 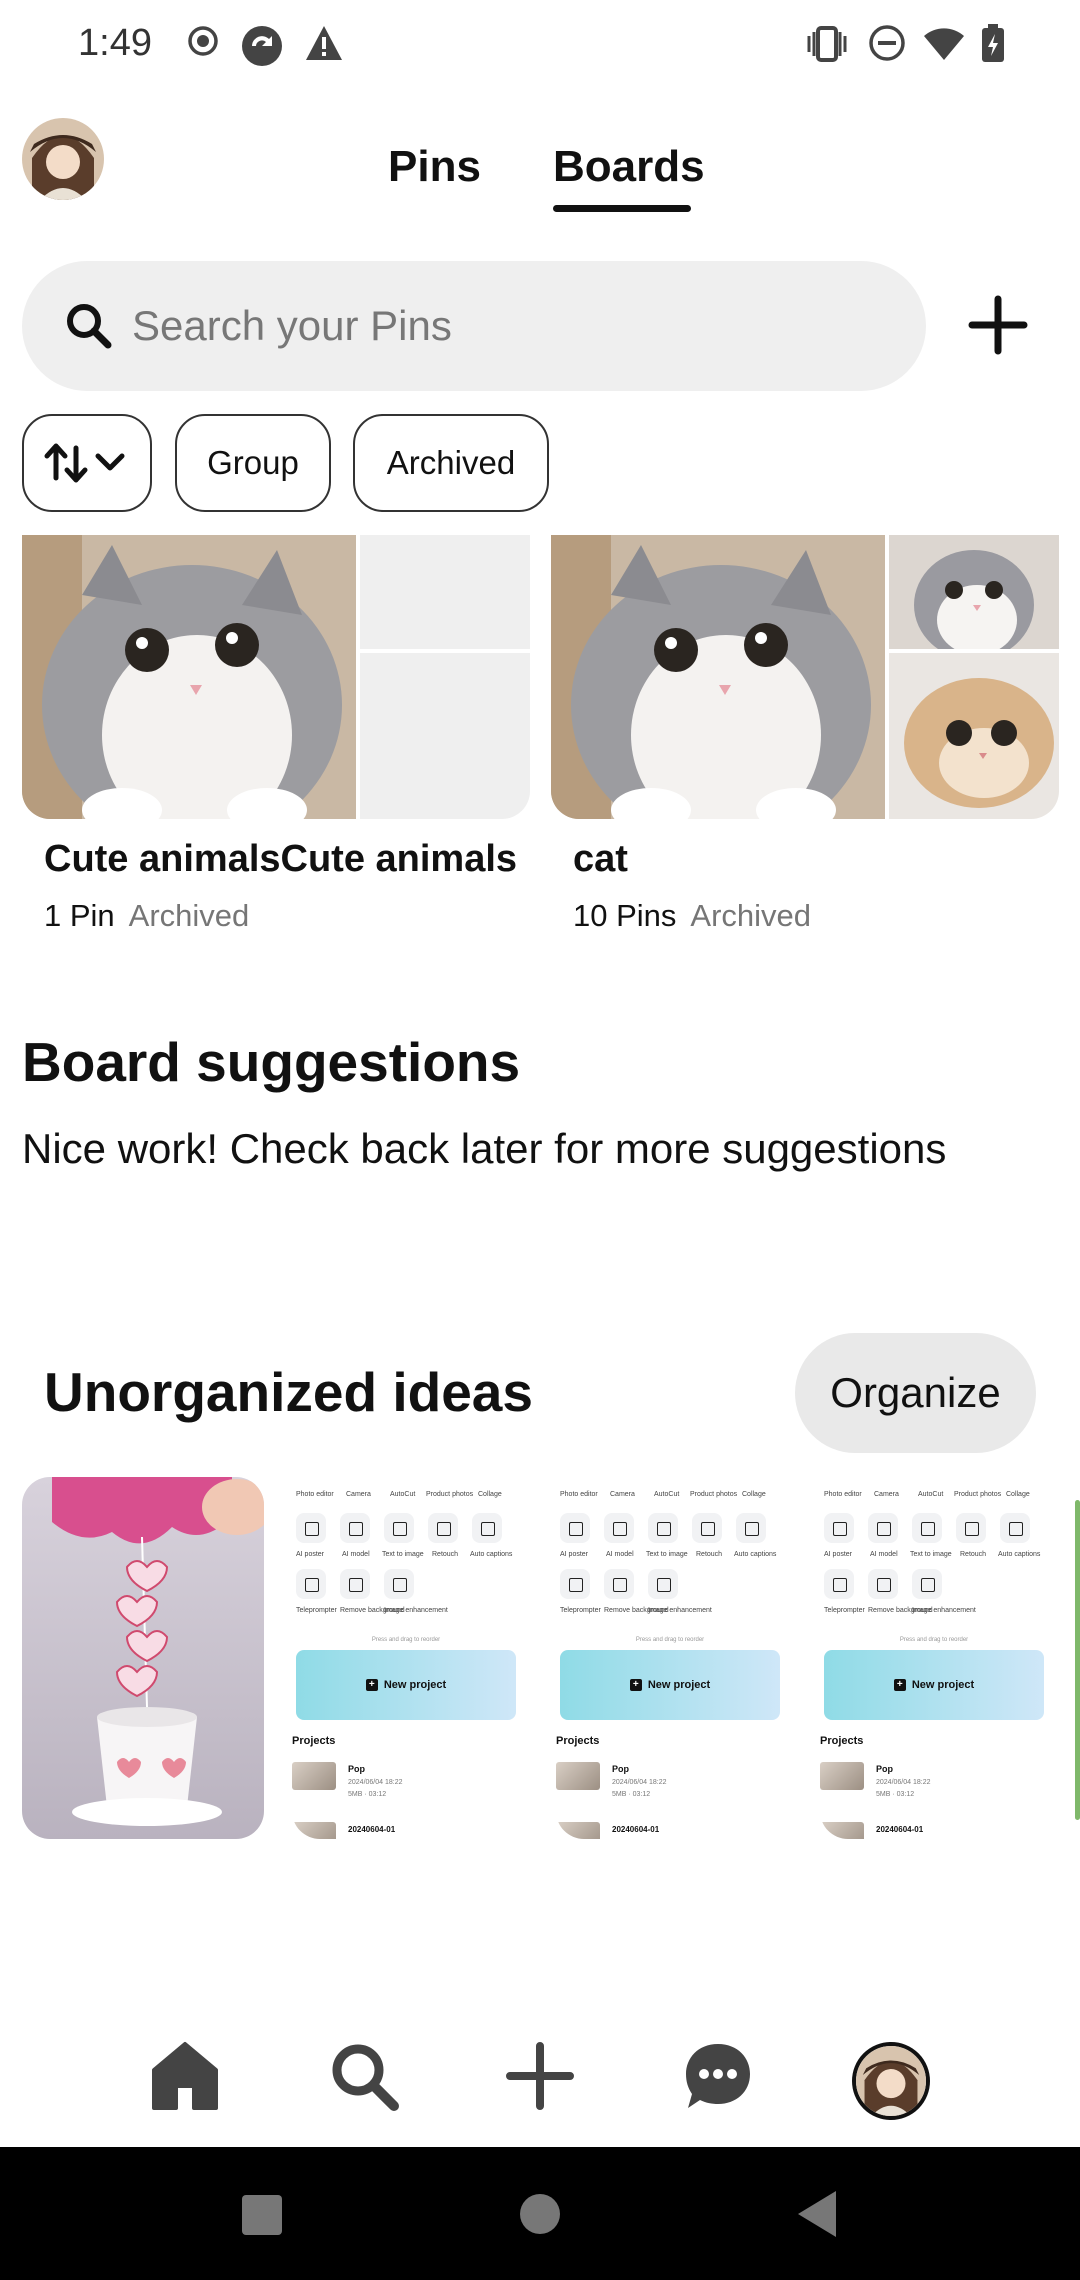 What do you see at coordinates (998, 325) in the screenshot?
I see `add-icon` at bounding box center [998, 325].